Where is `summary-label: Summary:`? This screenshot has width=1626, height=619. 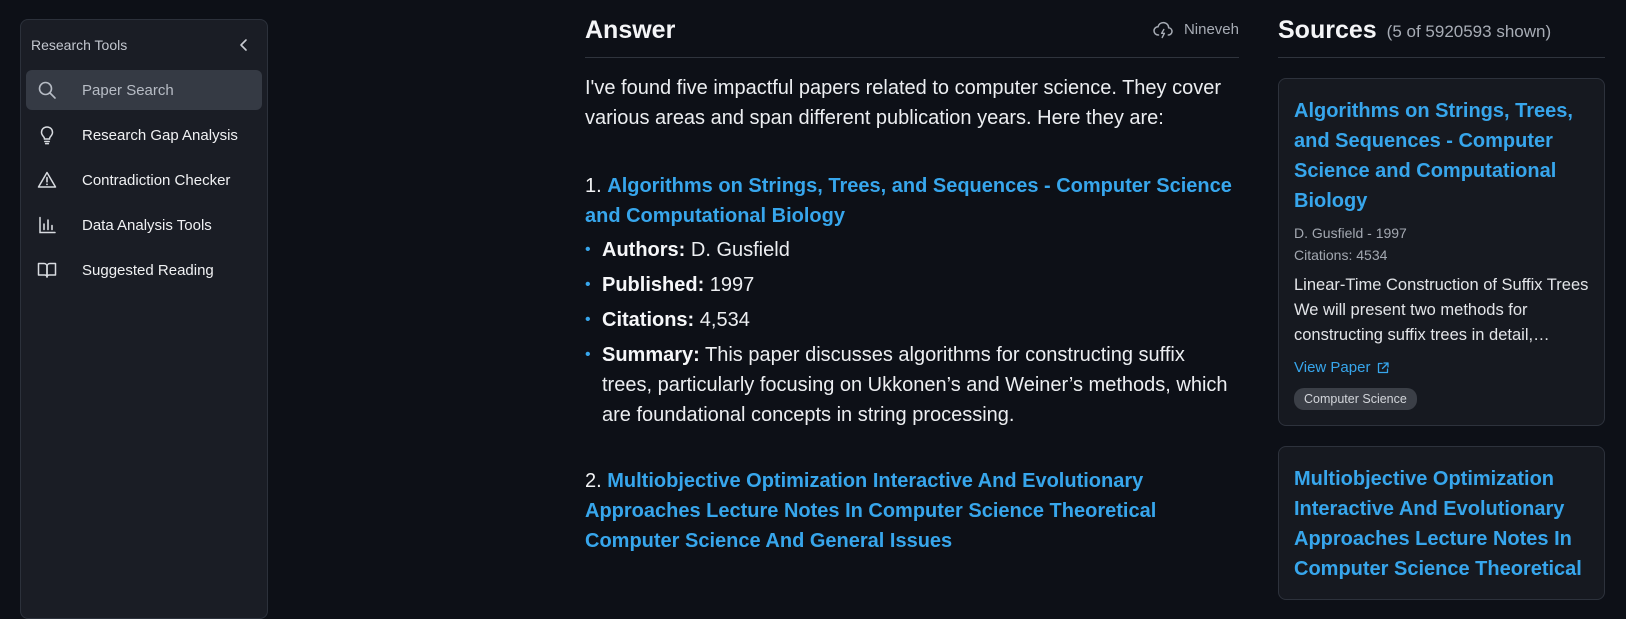 summary-label: Summary: is located at coordinates (651, 355).